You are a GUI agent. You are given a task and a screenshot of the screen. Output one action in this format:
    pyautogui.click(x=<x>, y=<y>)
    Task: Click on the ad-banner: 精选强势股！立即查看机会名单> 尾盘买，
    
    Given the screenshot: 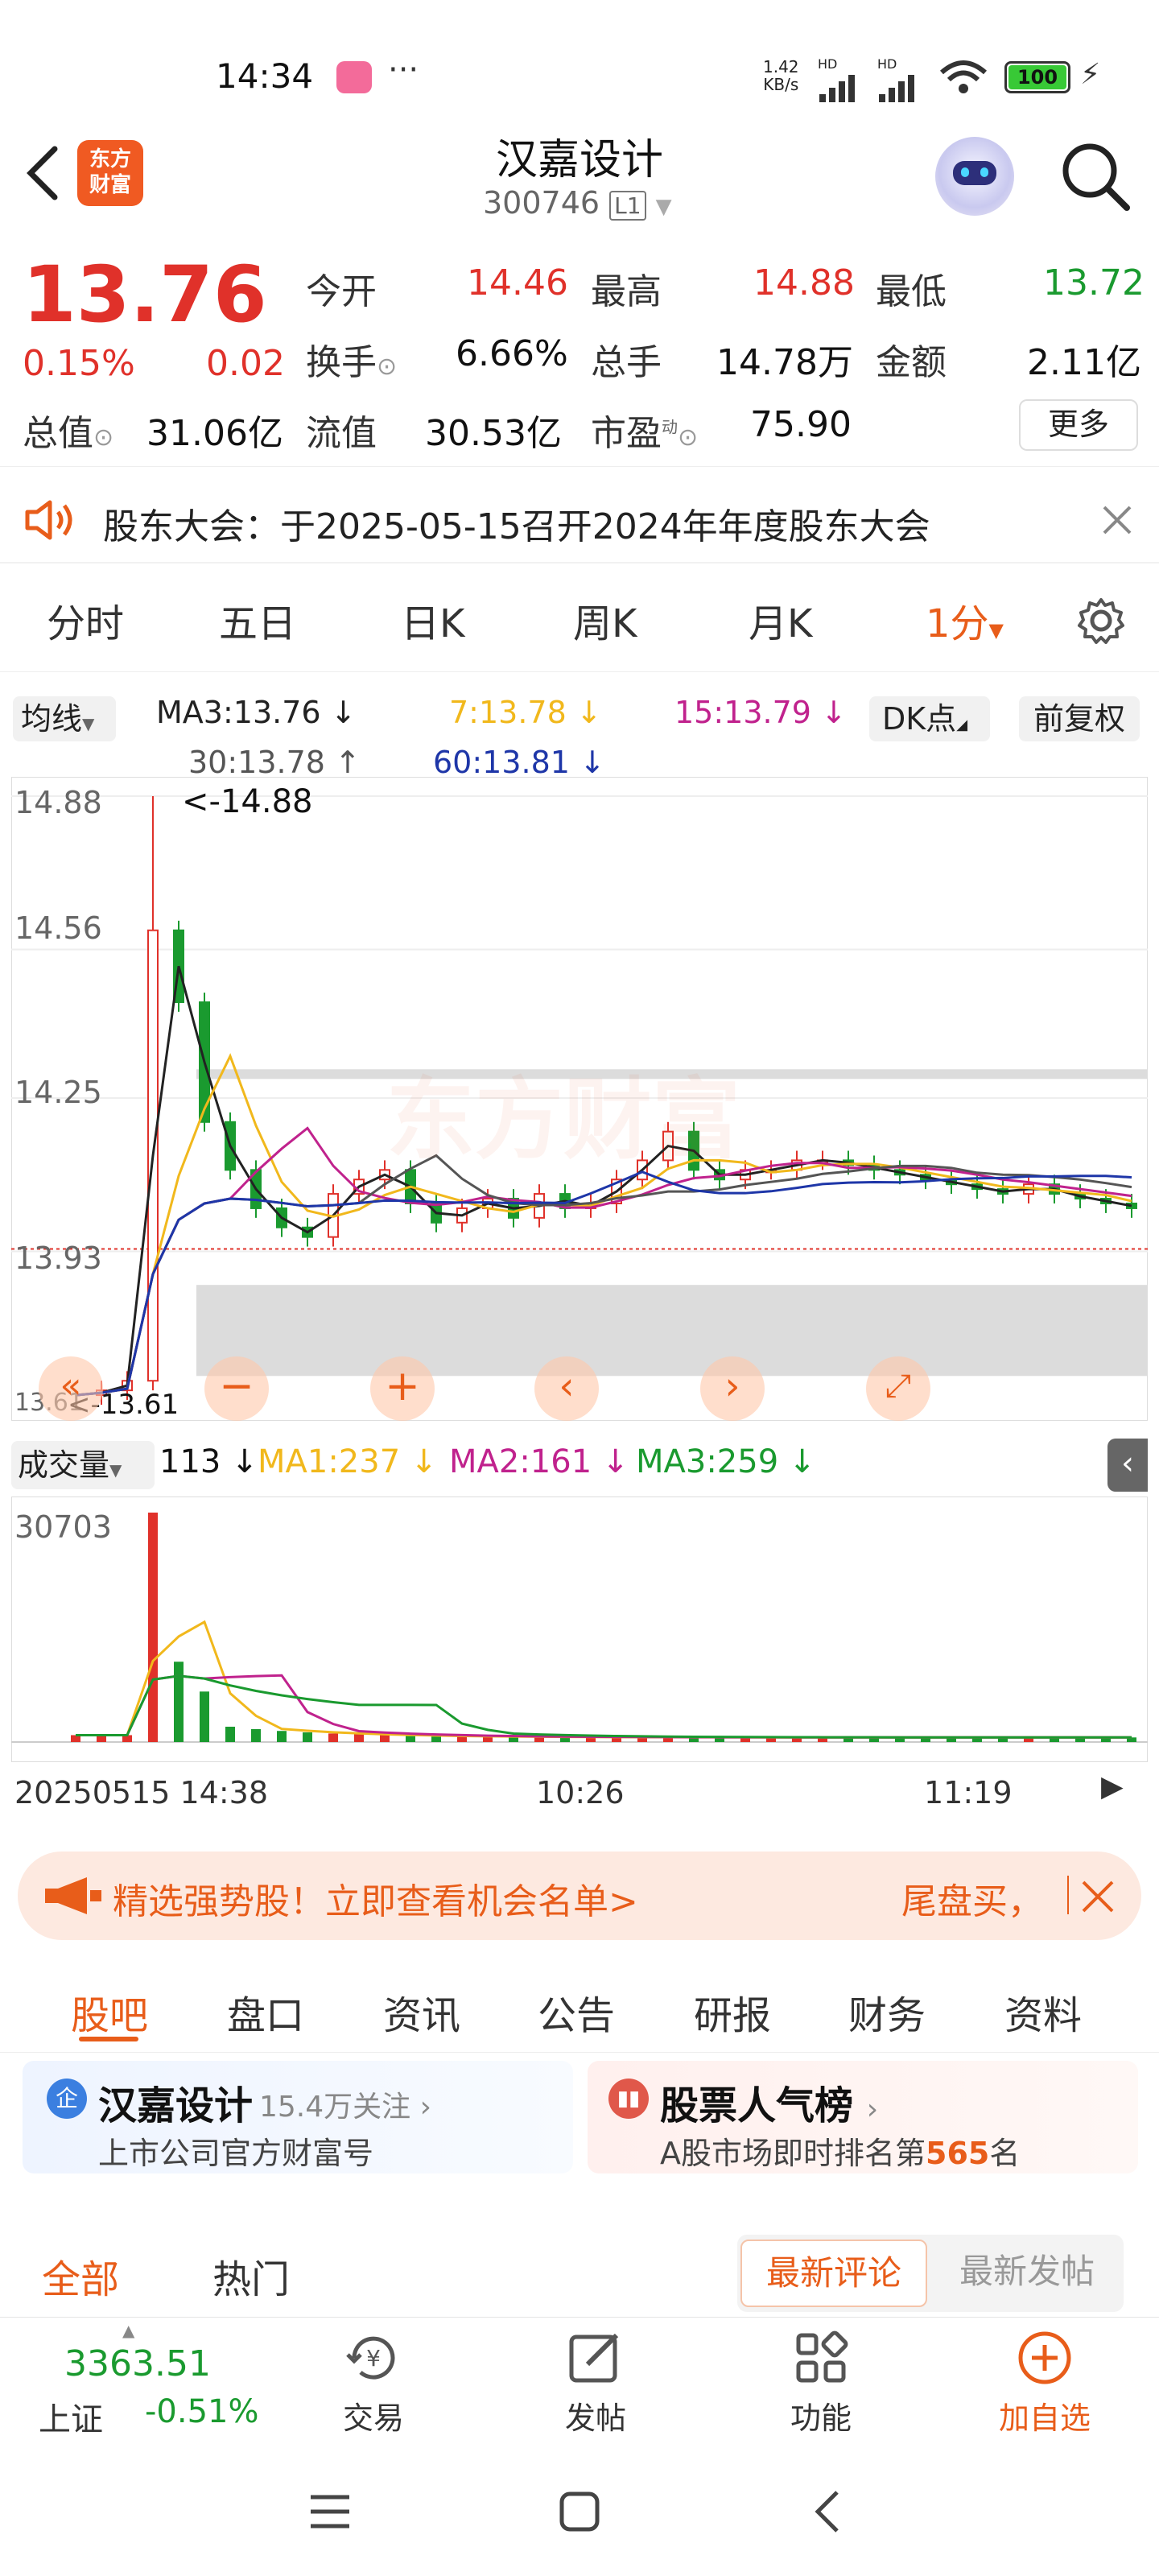 What is the action you would take?
    pyautogui.click(x=579, y=1896)
    